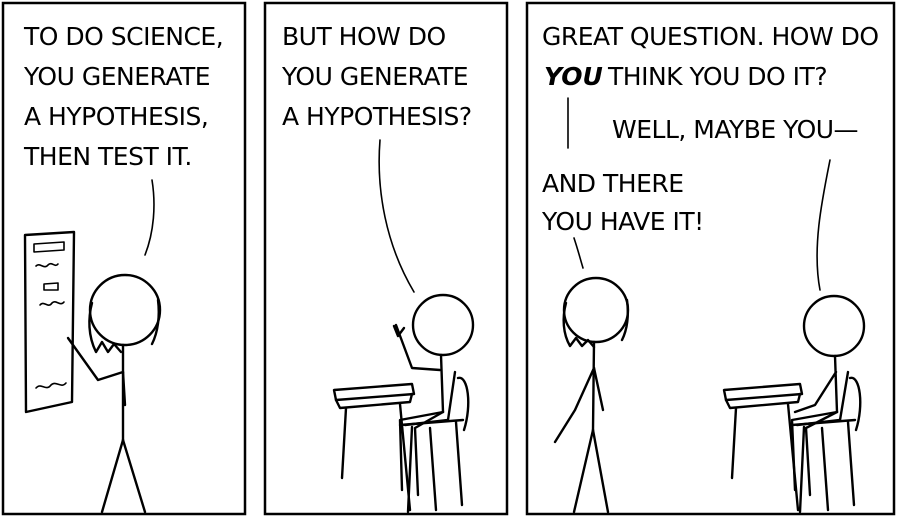  Describe the element at coordinates (710, 36) in the screenshot. I see `panel-3-teacher-line-1: GREAT QUESTION. HOW DO` at that location.